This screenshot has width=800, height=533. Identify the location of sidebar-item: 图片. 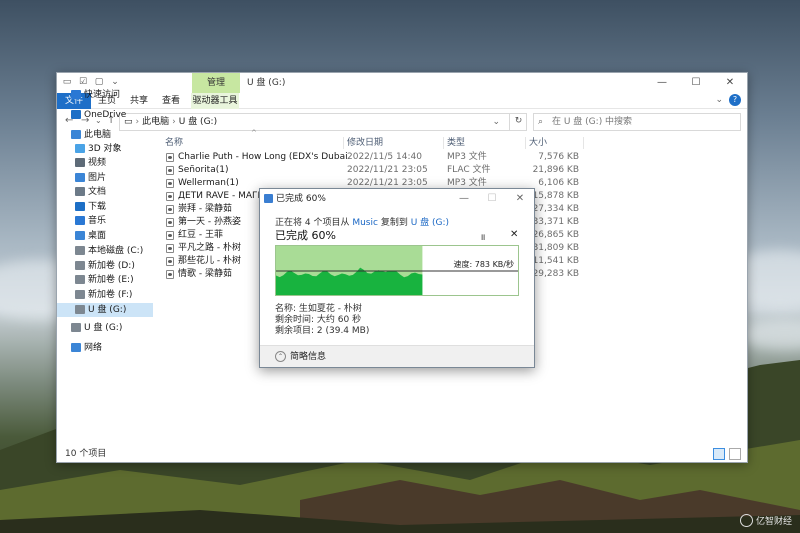
(105, 178).